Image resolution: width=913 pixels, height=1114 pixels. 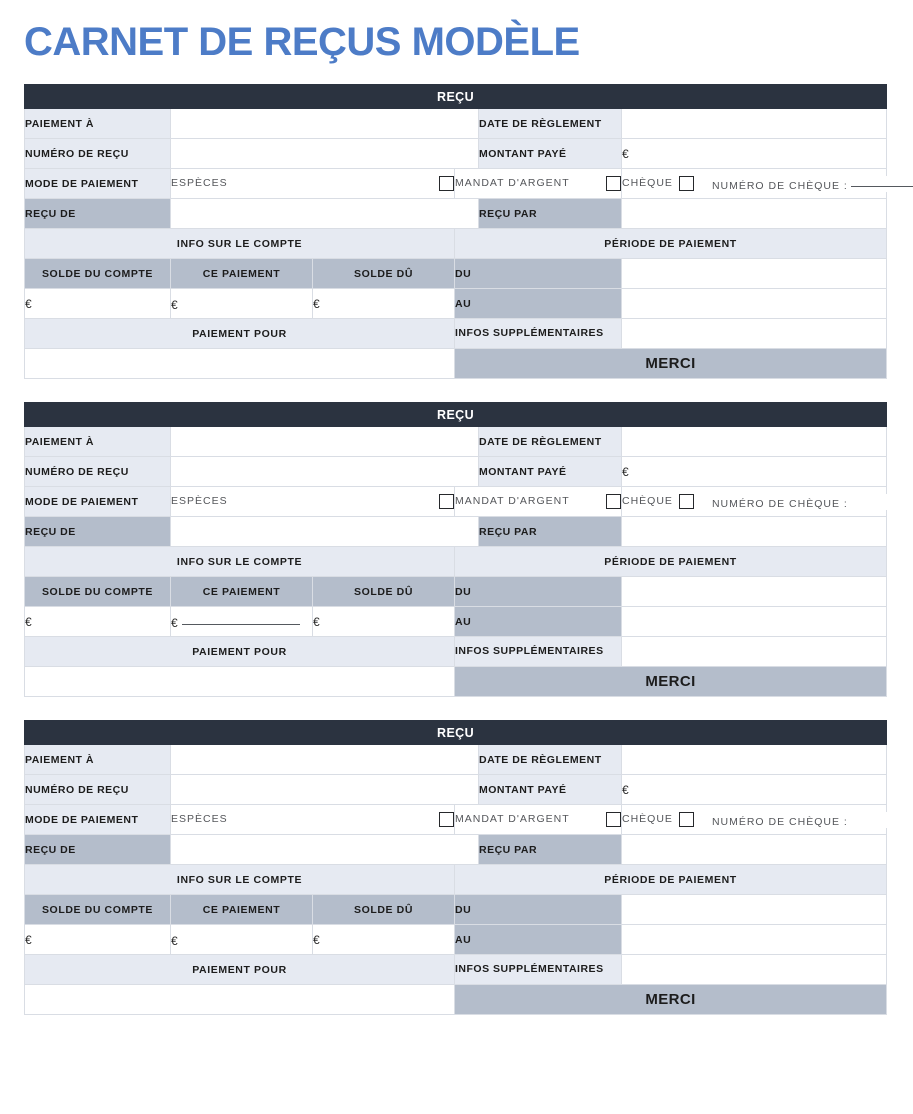 I want to click on cheque-number-label: NUMÉRO DE CHÈQUE :, so click(x=779, y=503).